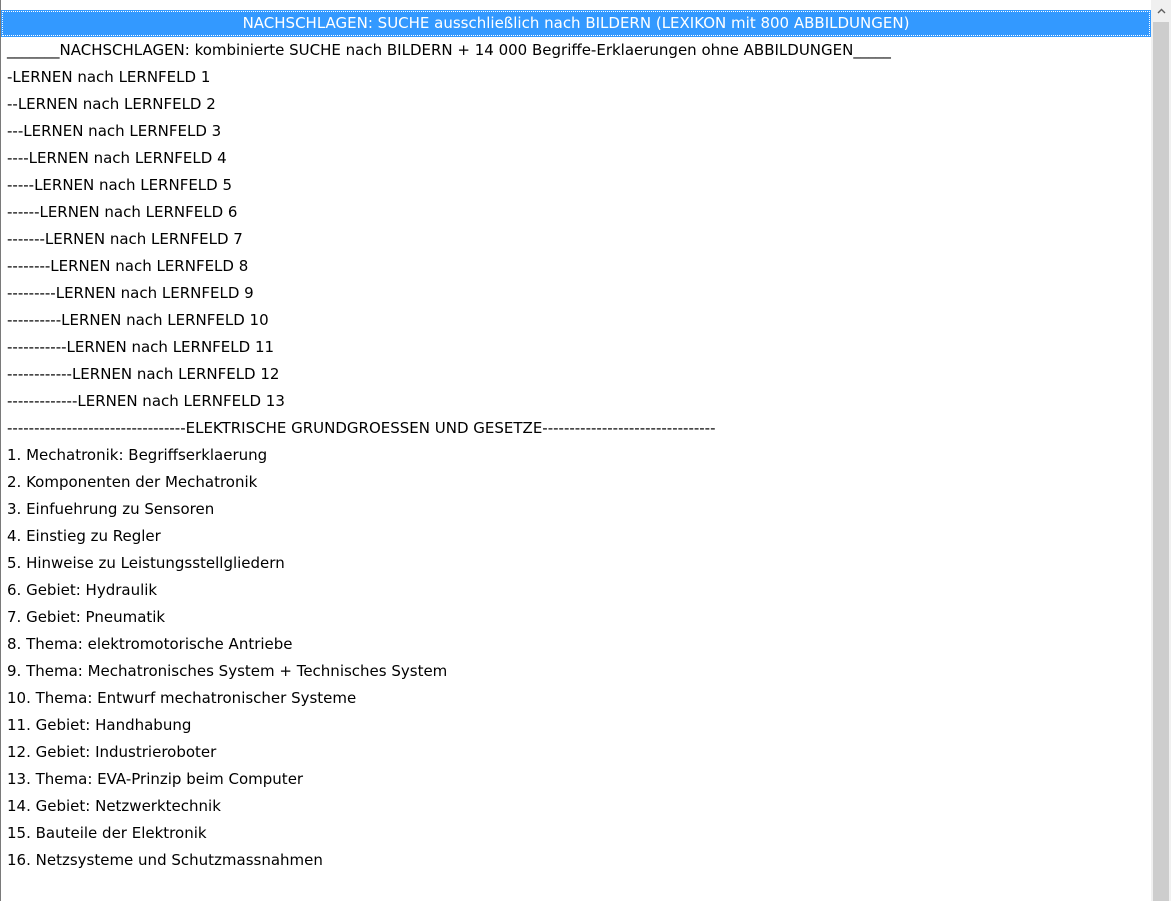  What do you see at coordinates (576, 536) in the screenshot?
I see `list-item: 4. Einstieg zu Regler` at bounding box center [576, 536].